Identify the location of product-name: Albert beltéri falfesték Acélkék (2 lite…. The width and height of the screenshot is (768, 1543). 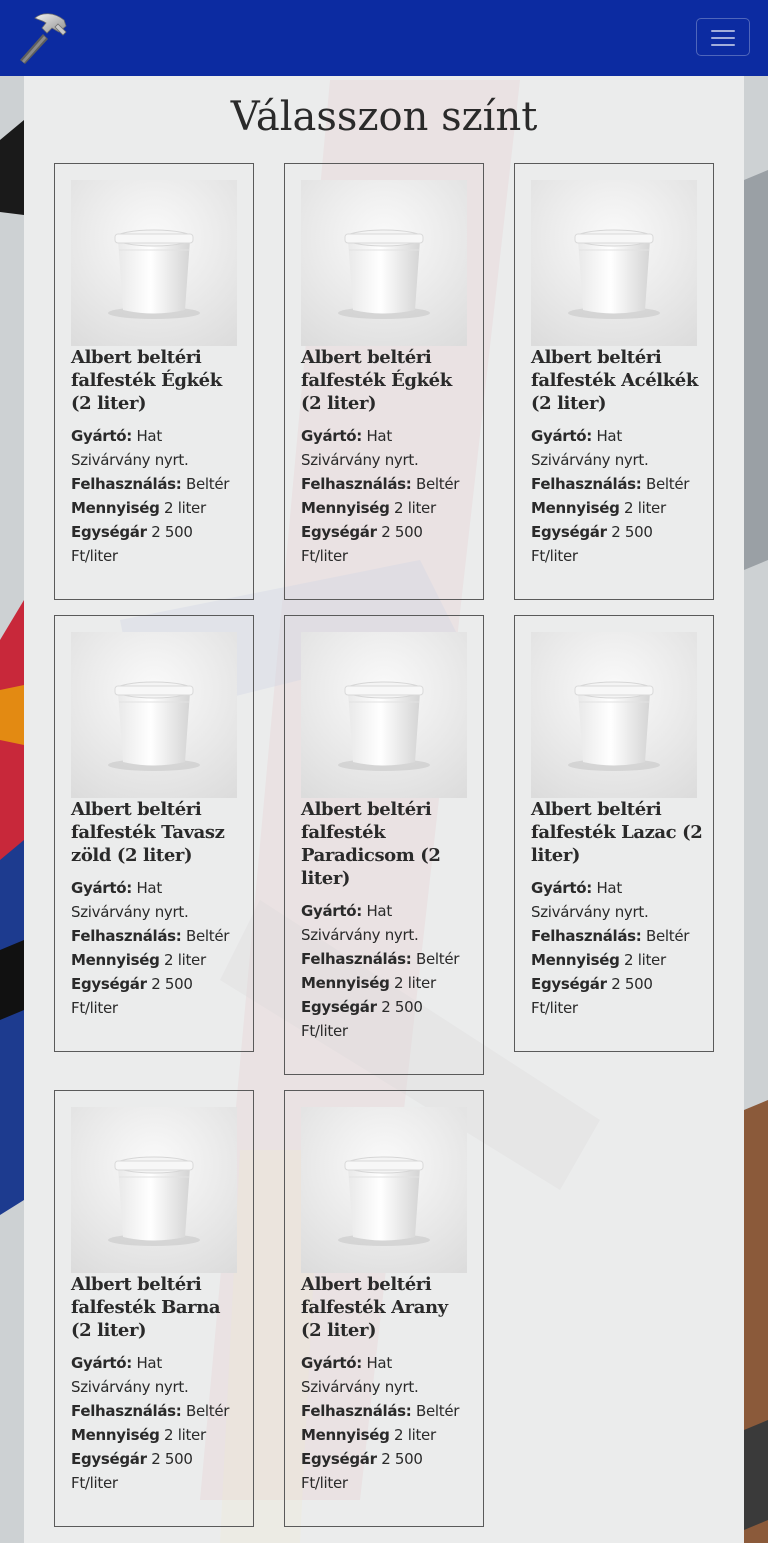
(617, 380).